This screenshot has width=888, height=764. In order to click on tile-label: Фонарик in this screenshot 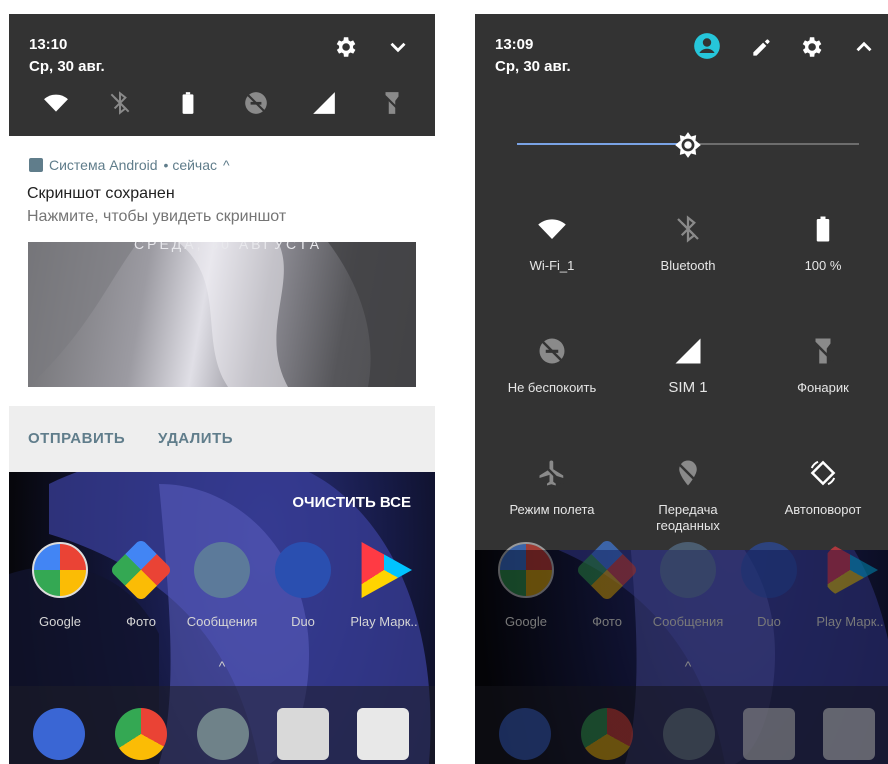, I will do `click(823, 387)`.